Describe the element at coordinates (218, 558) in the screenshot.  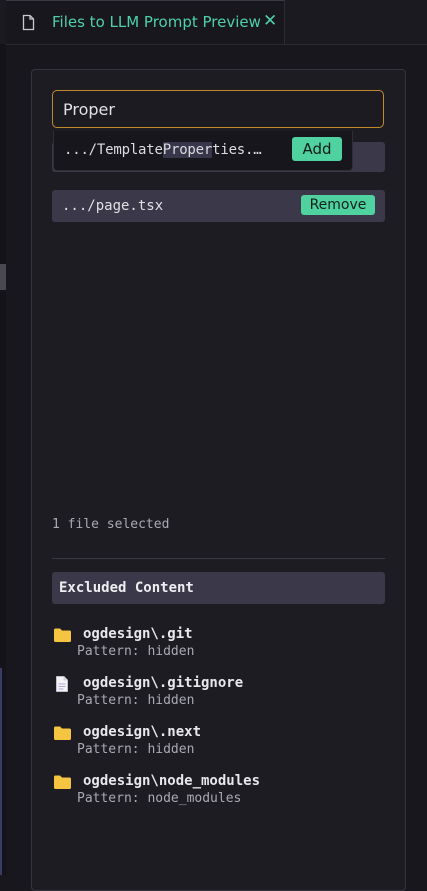
I see `divider` at that location.